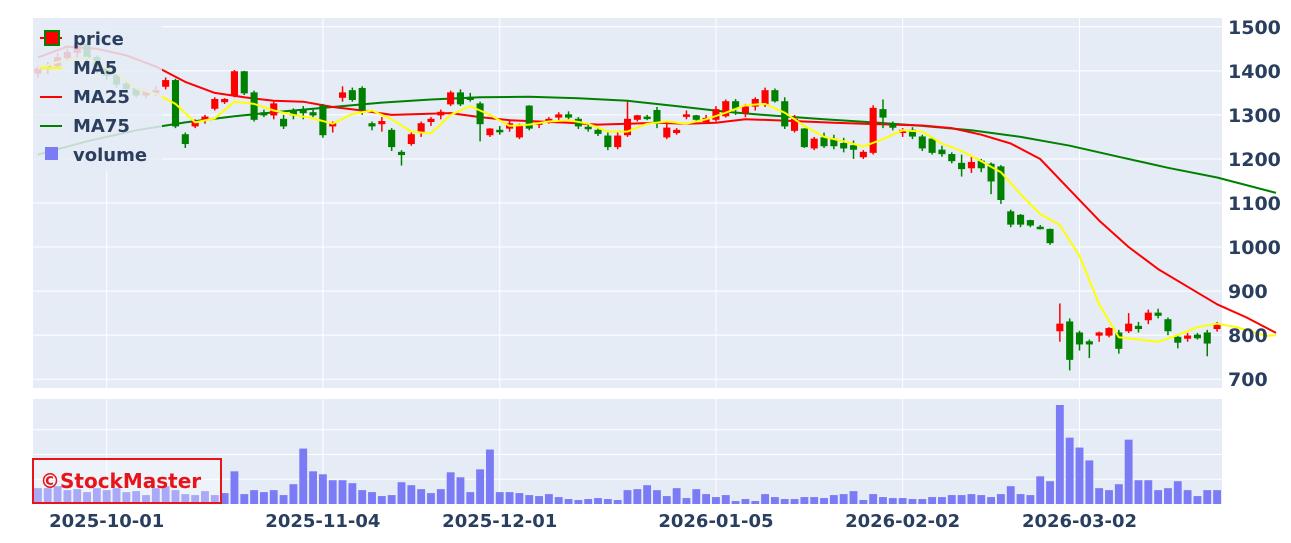 The height and width of the screenshot is (543, 1291). Describe the element at coordinates (1254, 204) in the screenshot. I see `price-tick-label: 1100` at that location.